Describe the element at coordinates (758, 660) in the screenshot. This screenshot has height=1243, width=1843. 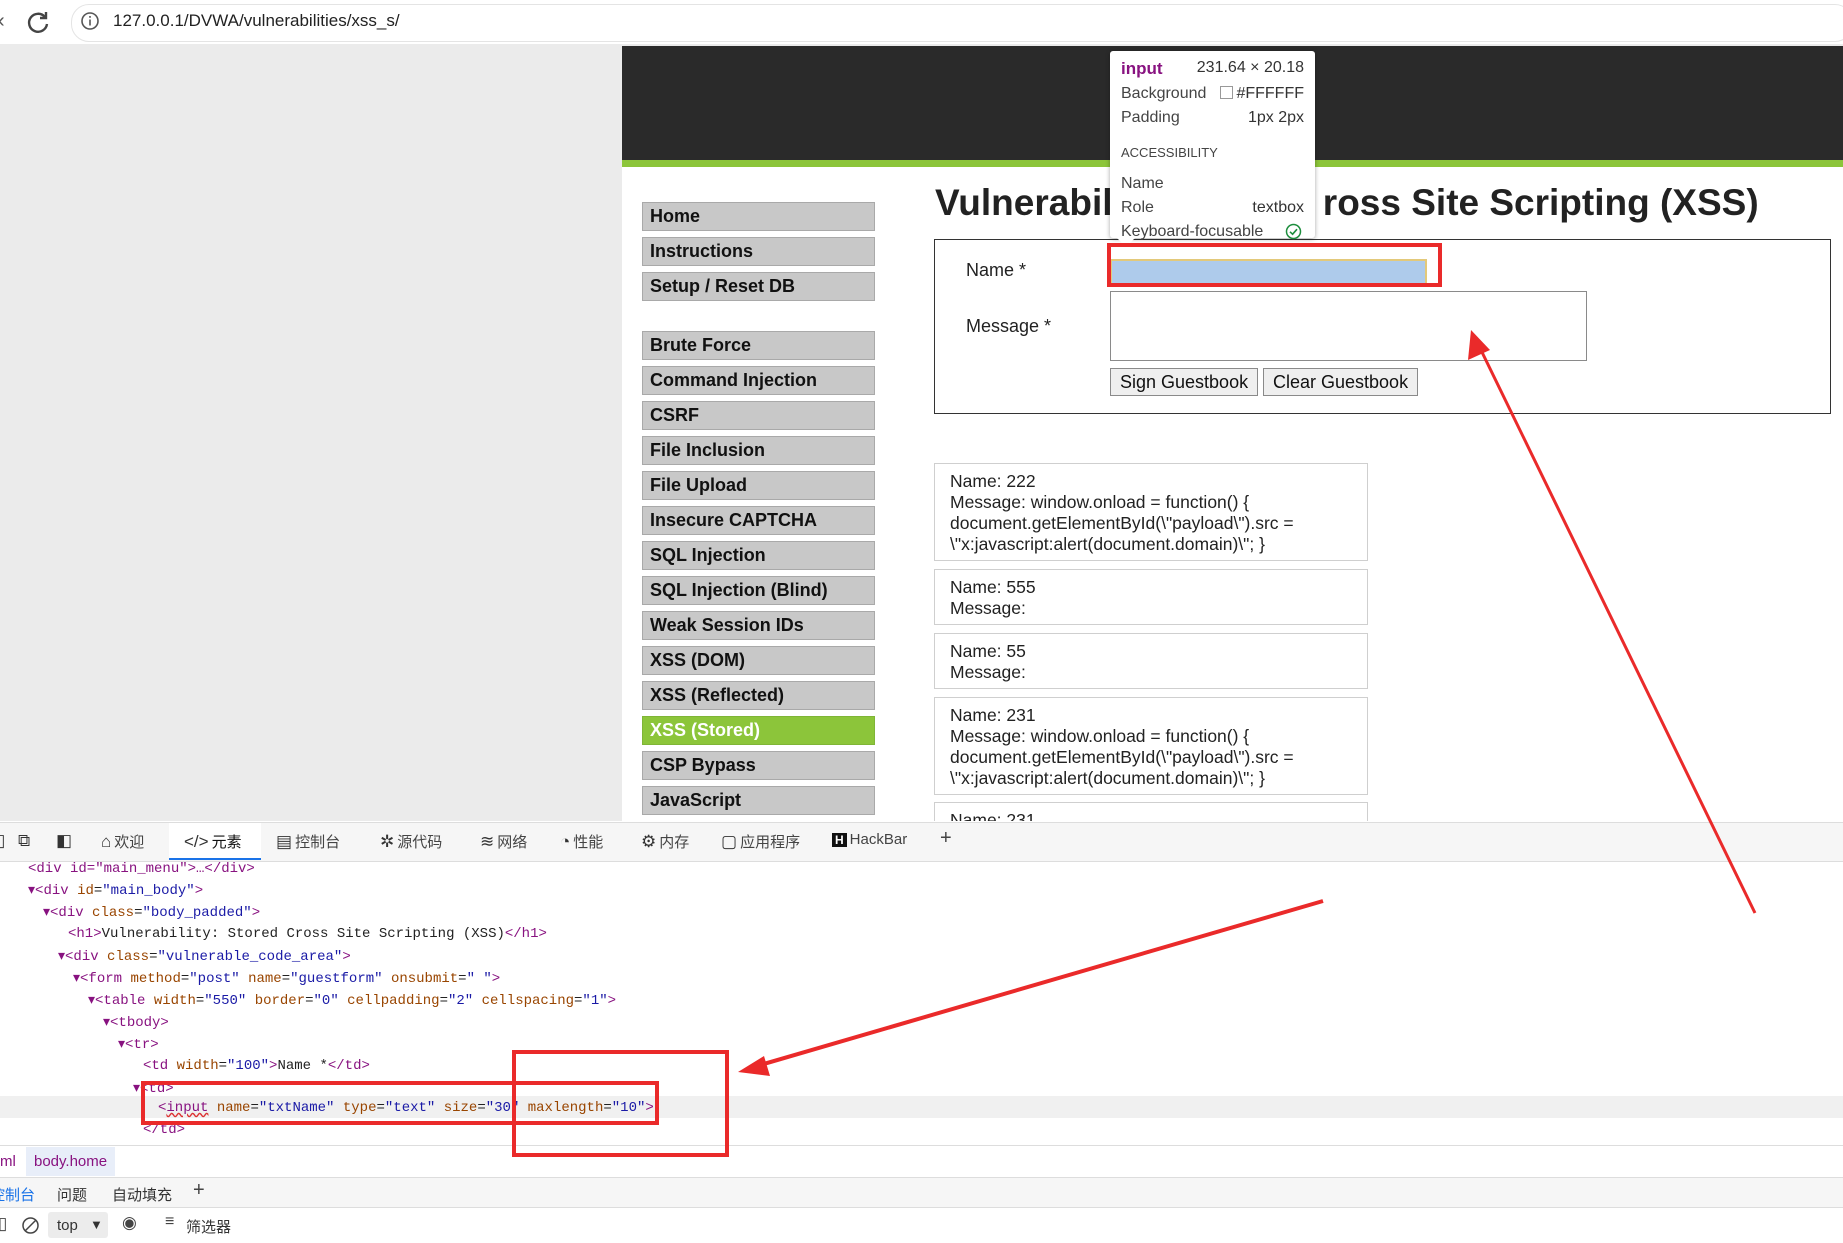
I see `menu-item-xss-dom: XSS (DOM)` at that location.